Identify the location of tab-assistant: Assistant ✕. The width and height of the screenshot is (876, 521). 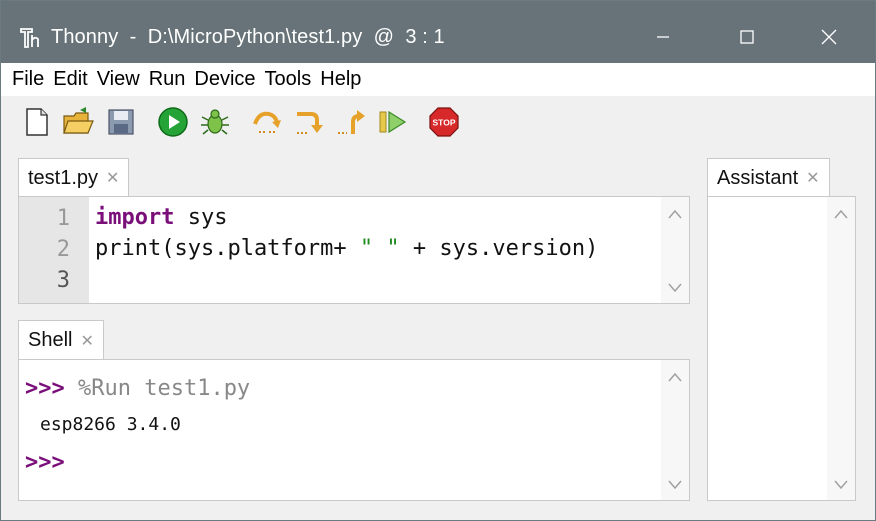
(768, 177).